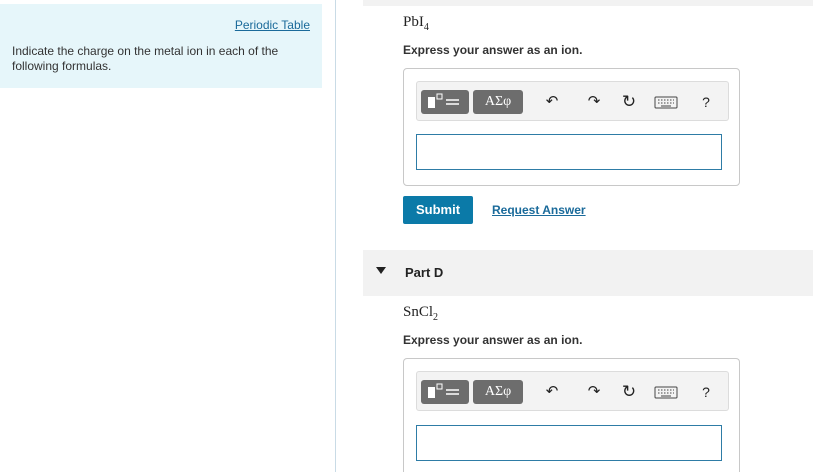 Image resolution: width=813 pixels, height=472 pixels. What do you see at coordinates (588, 3) in the screenshot?
I see `part-c-header-strip` at bounding box center [588, 3].